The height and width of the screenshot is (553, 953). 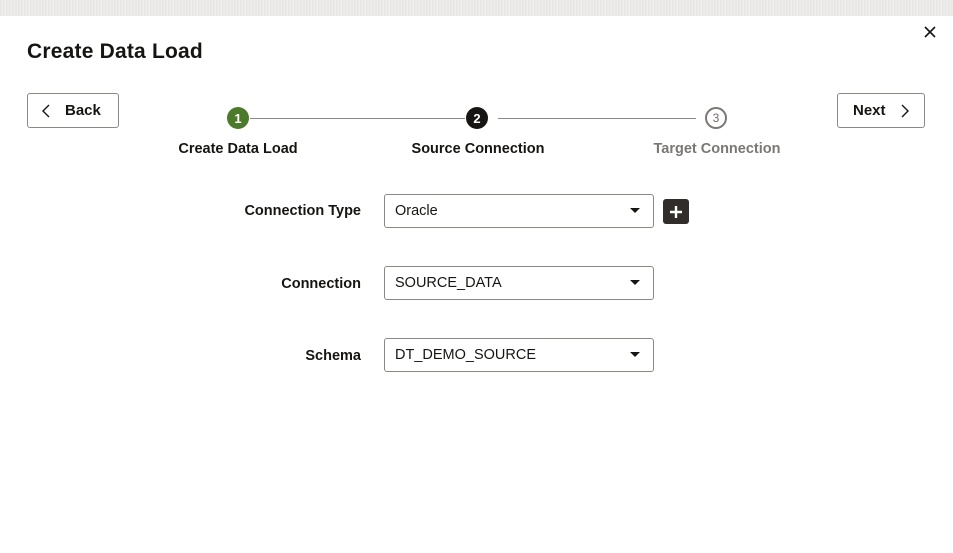 What do you see at coordinates (115, 51) in the screenshot?
I see `dialog-title: Create Data Load` at bounding box center [115, 51].